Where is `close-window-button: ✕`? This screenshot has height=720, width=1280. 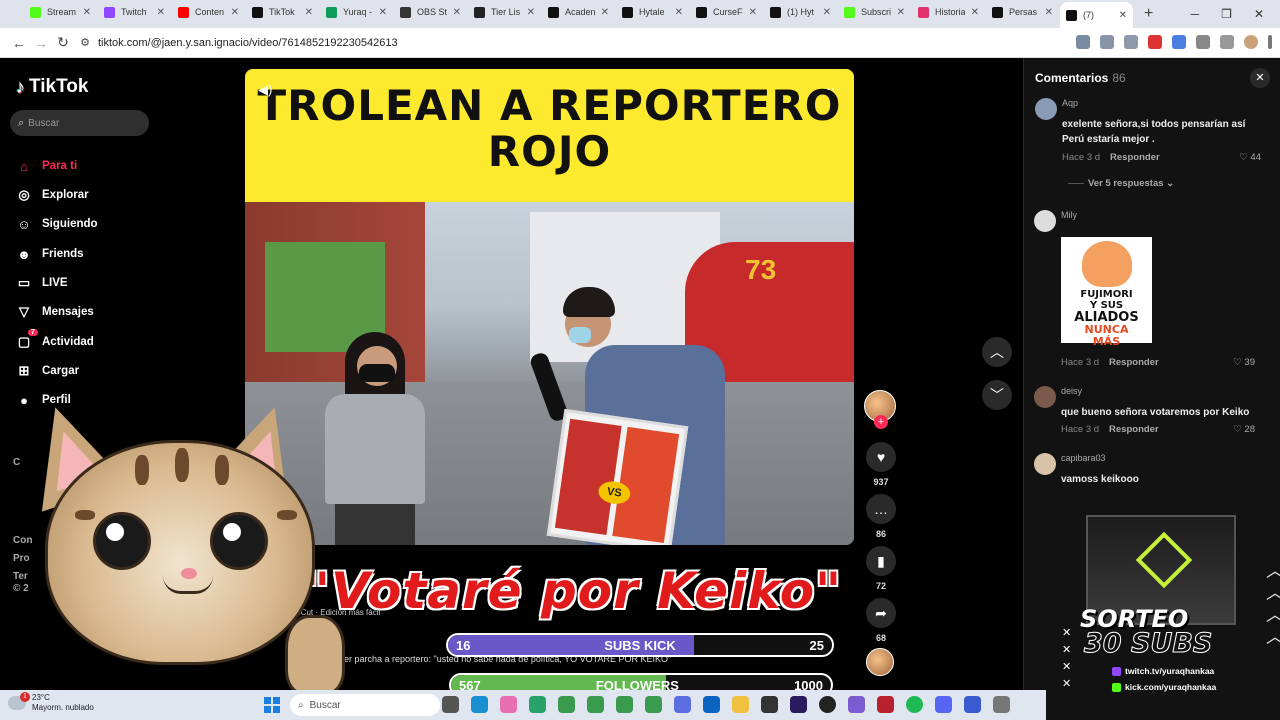
close-window-button: ✕ is located at coordinates (1259, 14).